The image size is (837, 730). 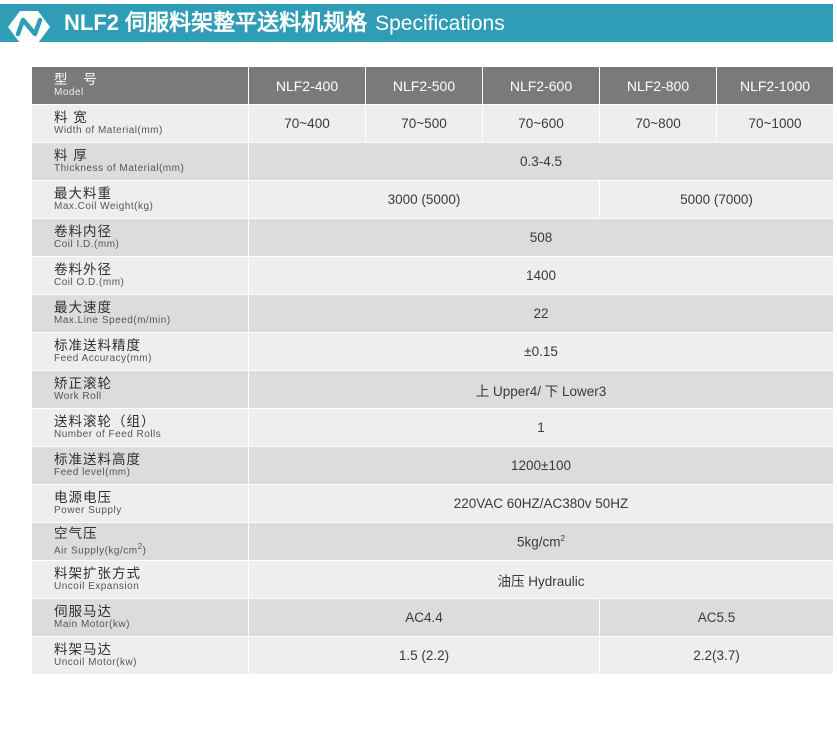 What do you see at coordinates (87, 244) in the screenshot?
I see `label-en: Coil I.D.(mm)` at bounding box center [87, 244].